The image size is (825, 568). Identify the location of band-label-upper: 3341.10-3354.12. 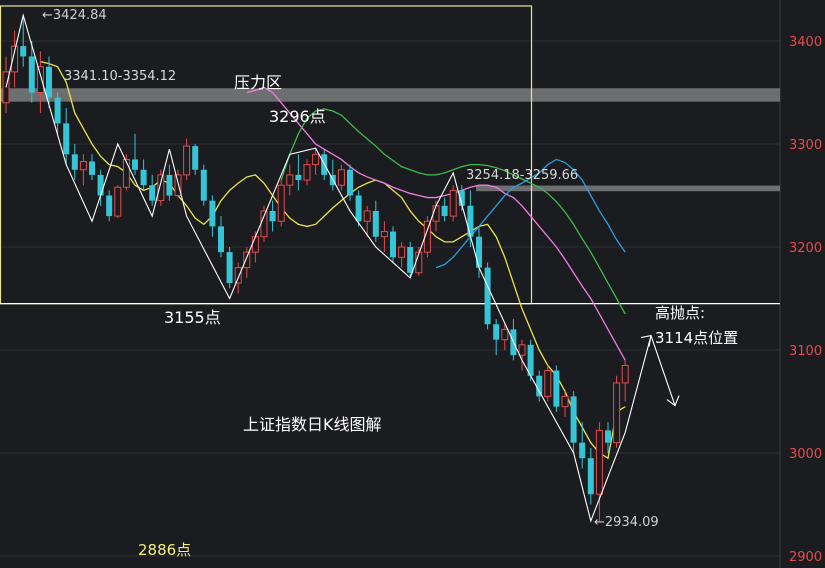
(120, 76).